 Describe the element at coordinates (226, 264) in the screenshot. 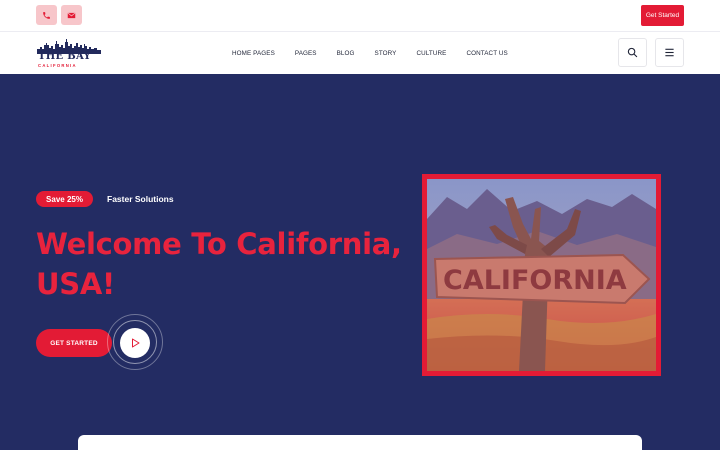

I see `hero-title: Welcome To California, USA!` at that location.